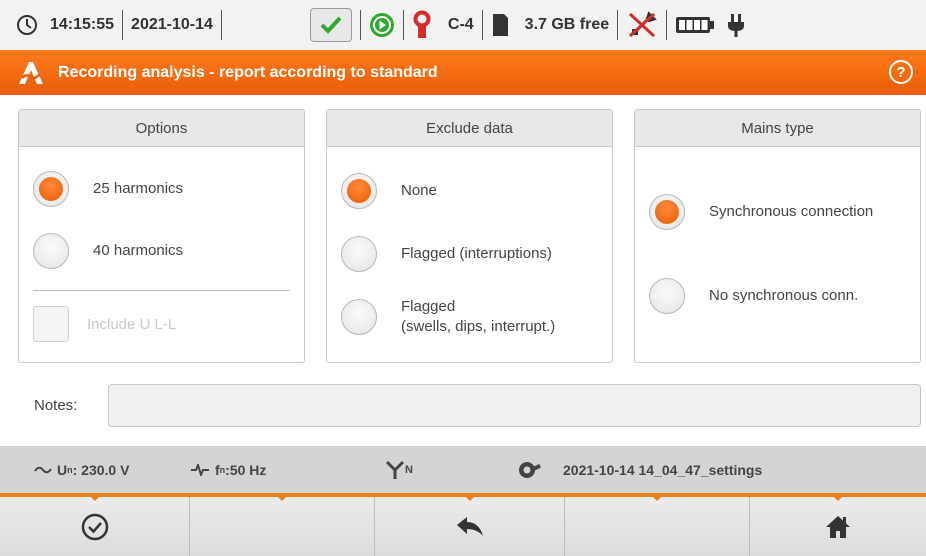 This screenshot has height=556, width=926. Describe the element at coordinates (469, 128) in the screenshot. I see `exclude-data-header: Exclude data` at that location.